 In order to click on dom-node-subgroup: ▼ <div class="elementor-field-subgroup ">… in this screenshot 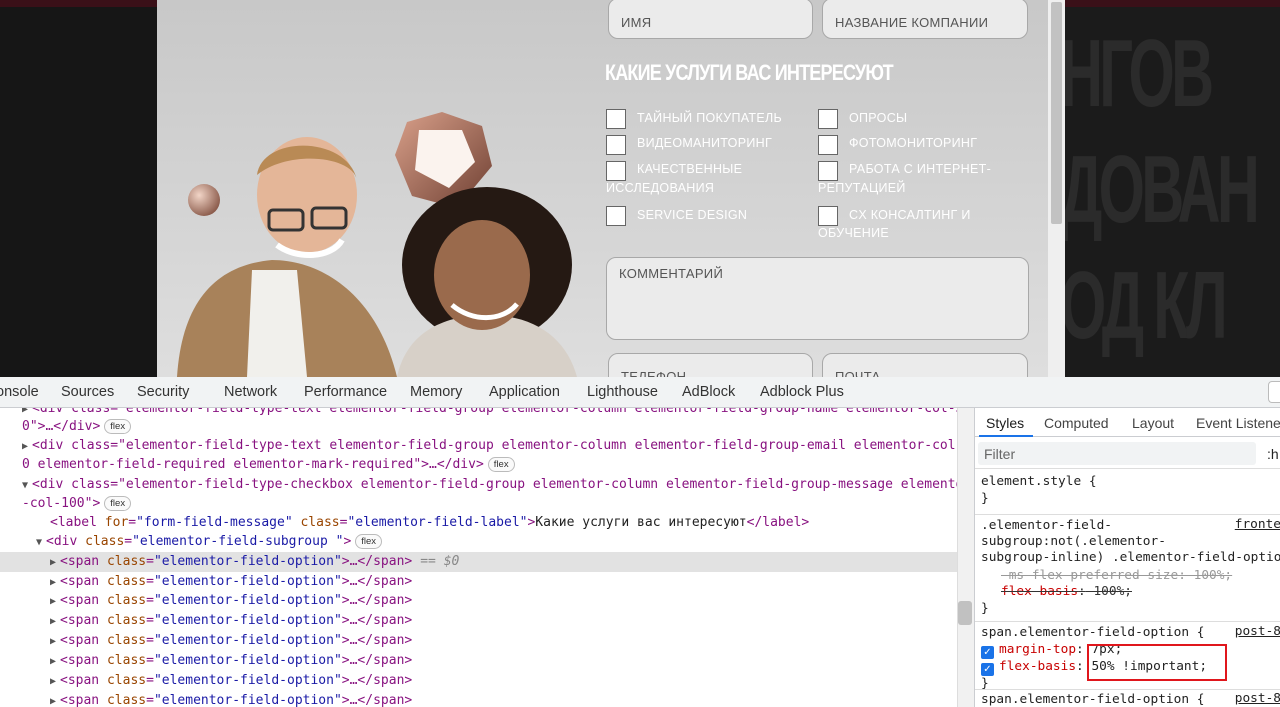, I will do `click(478, 542)`.